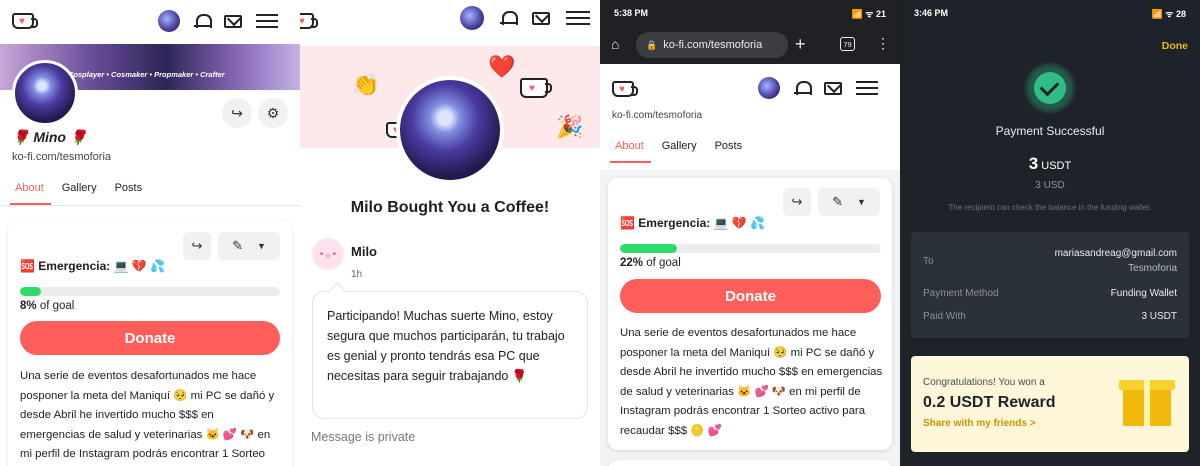 Image resolution: width=1200 pixels, height=466 pixels. What do you see at coordinates (1050, 88) in the screenshot?
I see `success-icon` at bounding box center [1050, 88].